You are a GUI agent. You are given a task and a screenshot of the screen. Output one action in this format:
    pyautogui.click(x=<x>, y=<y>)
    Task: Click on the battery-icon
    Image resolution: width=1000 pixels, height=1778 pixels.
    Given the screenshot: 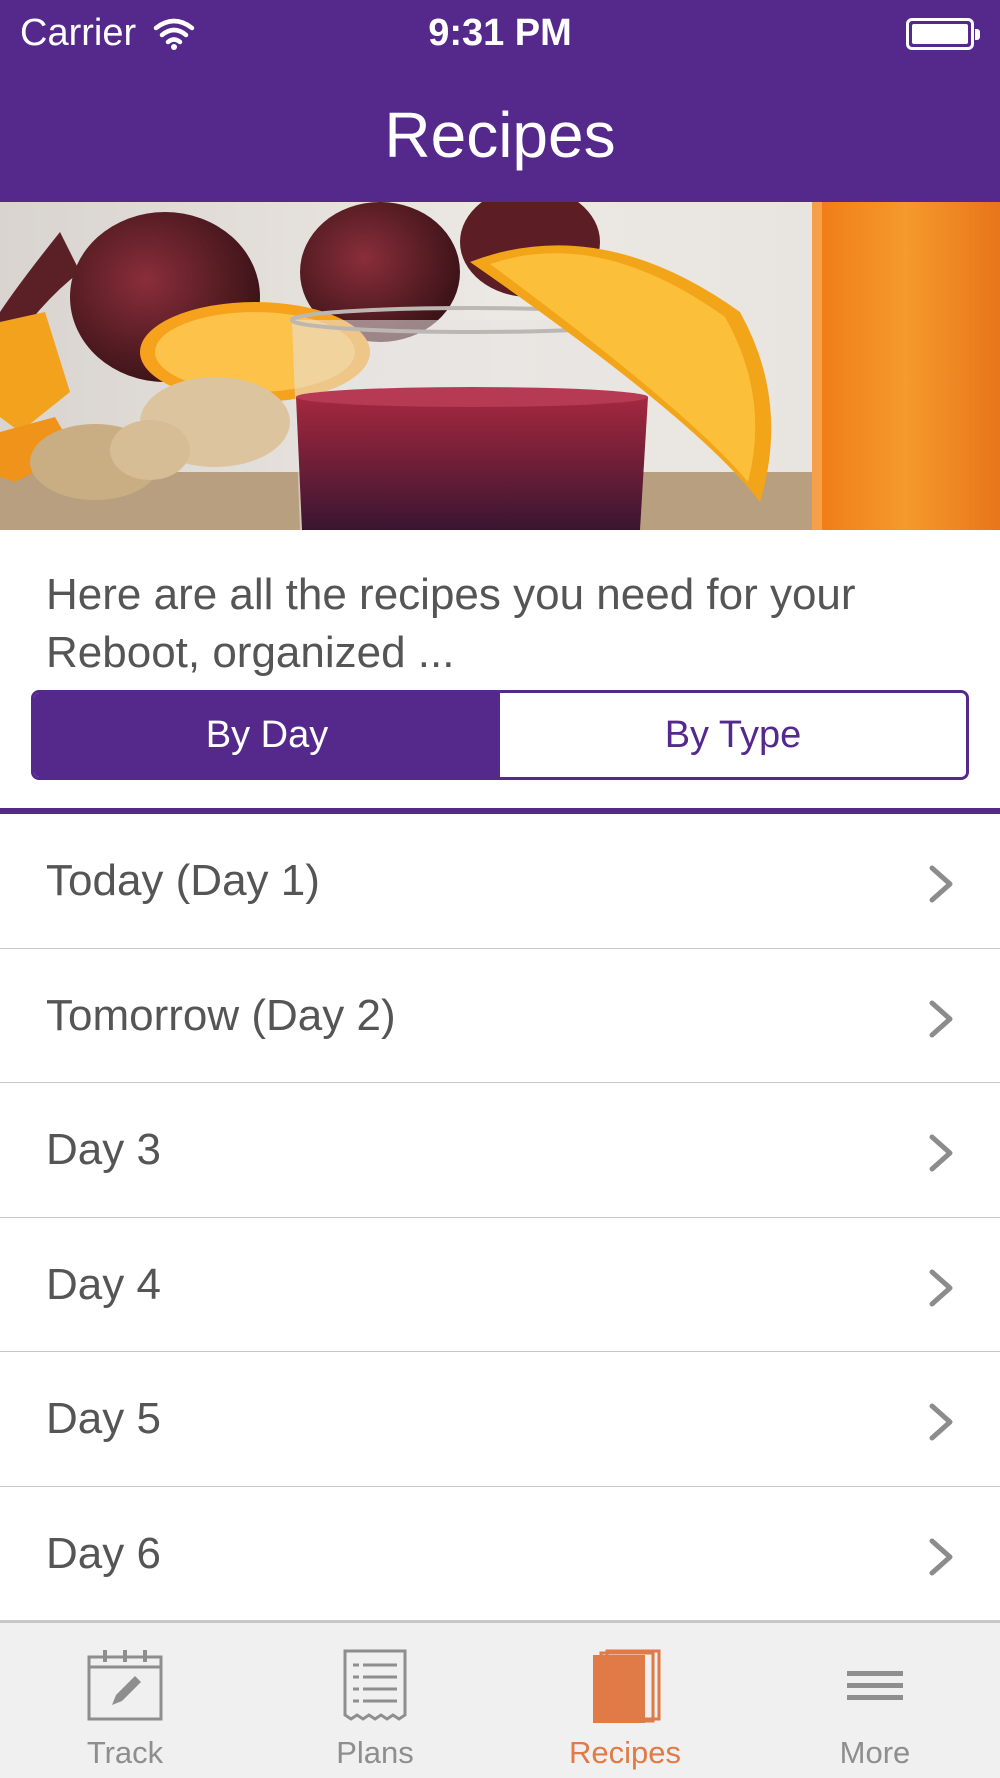 What is the action you would take?
    pyautogui.click(x=943, y=34)
    